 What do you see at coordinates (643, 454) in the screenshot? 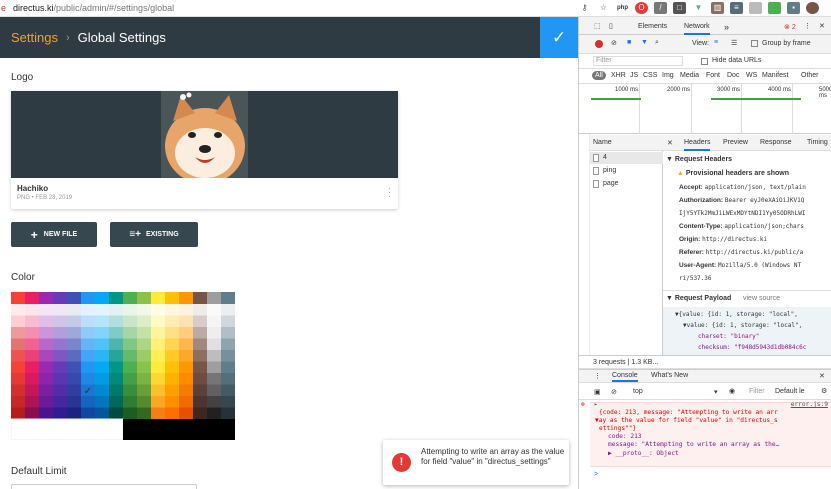
I see `error-line: ▶ __proto__: Object` at bounding box center [643, 454].